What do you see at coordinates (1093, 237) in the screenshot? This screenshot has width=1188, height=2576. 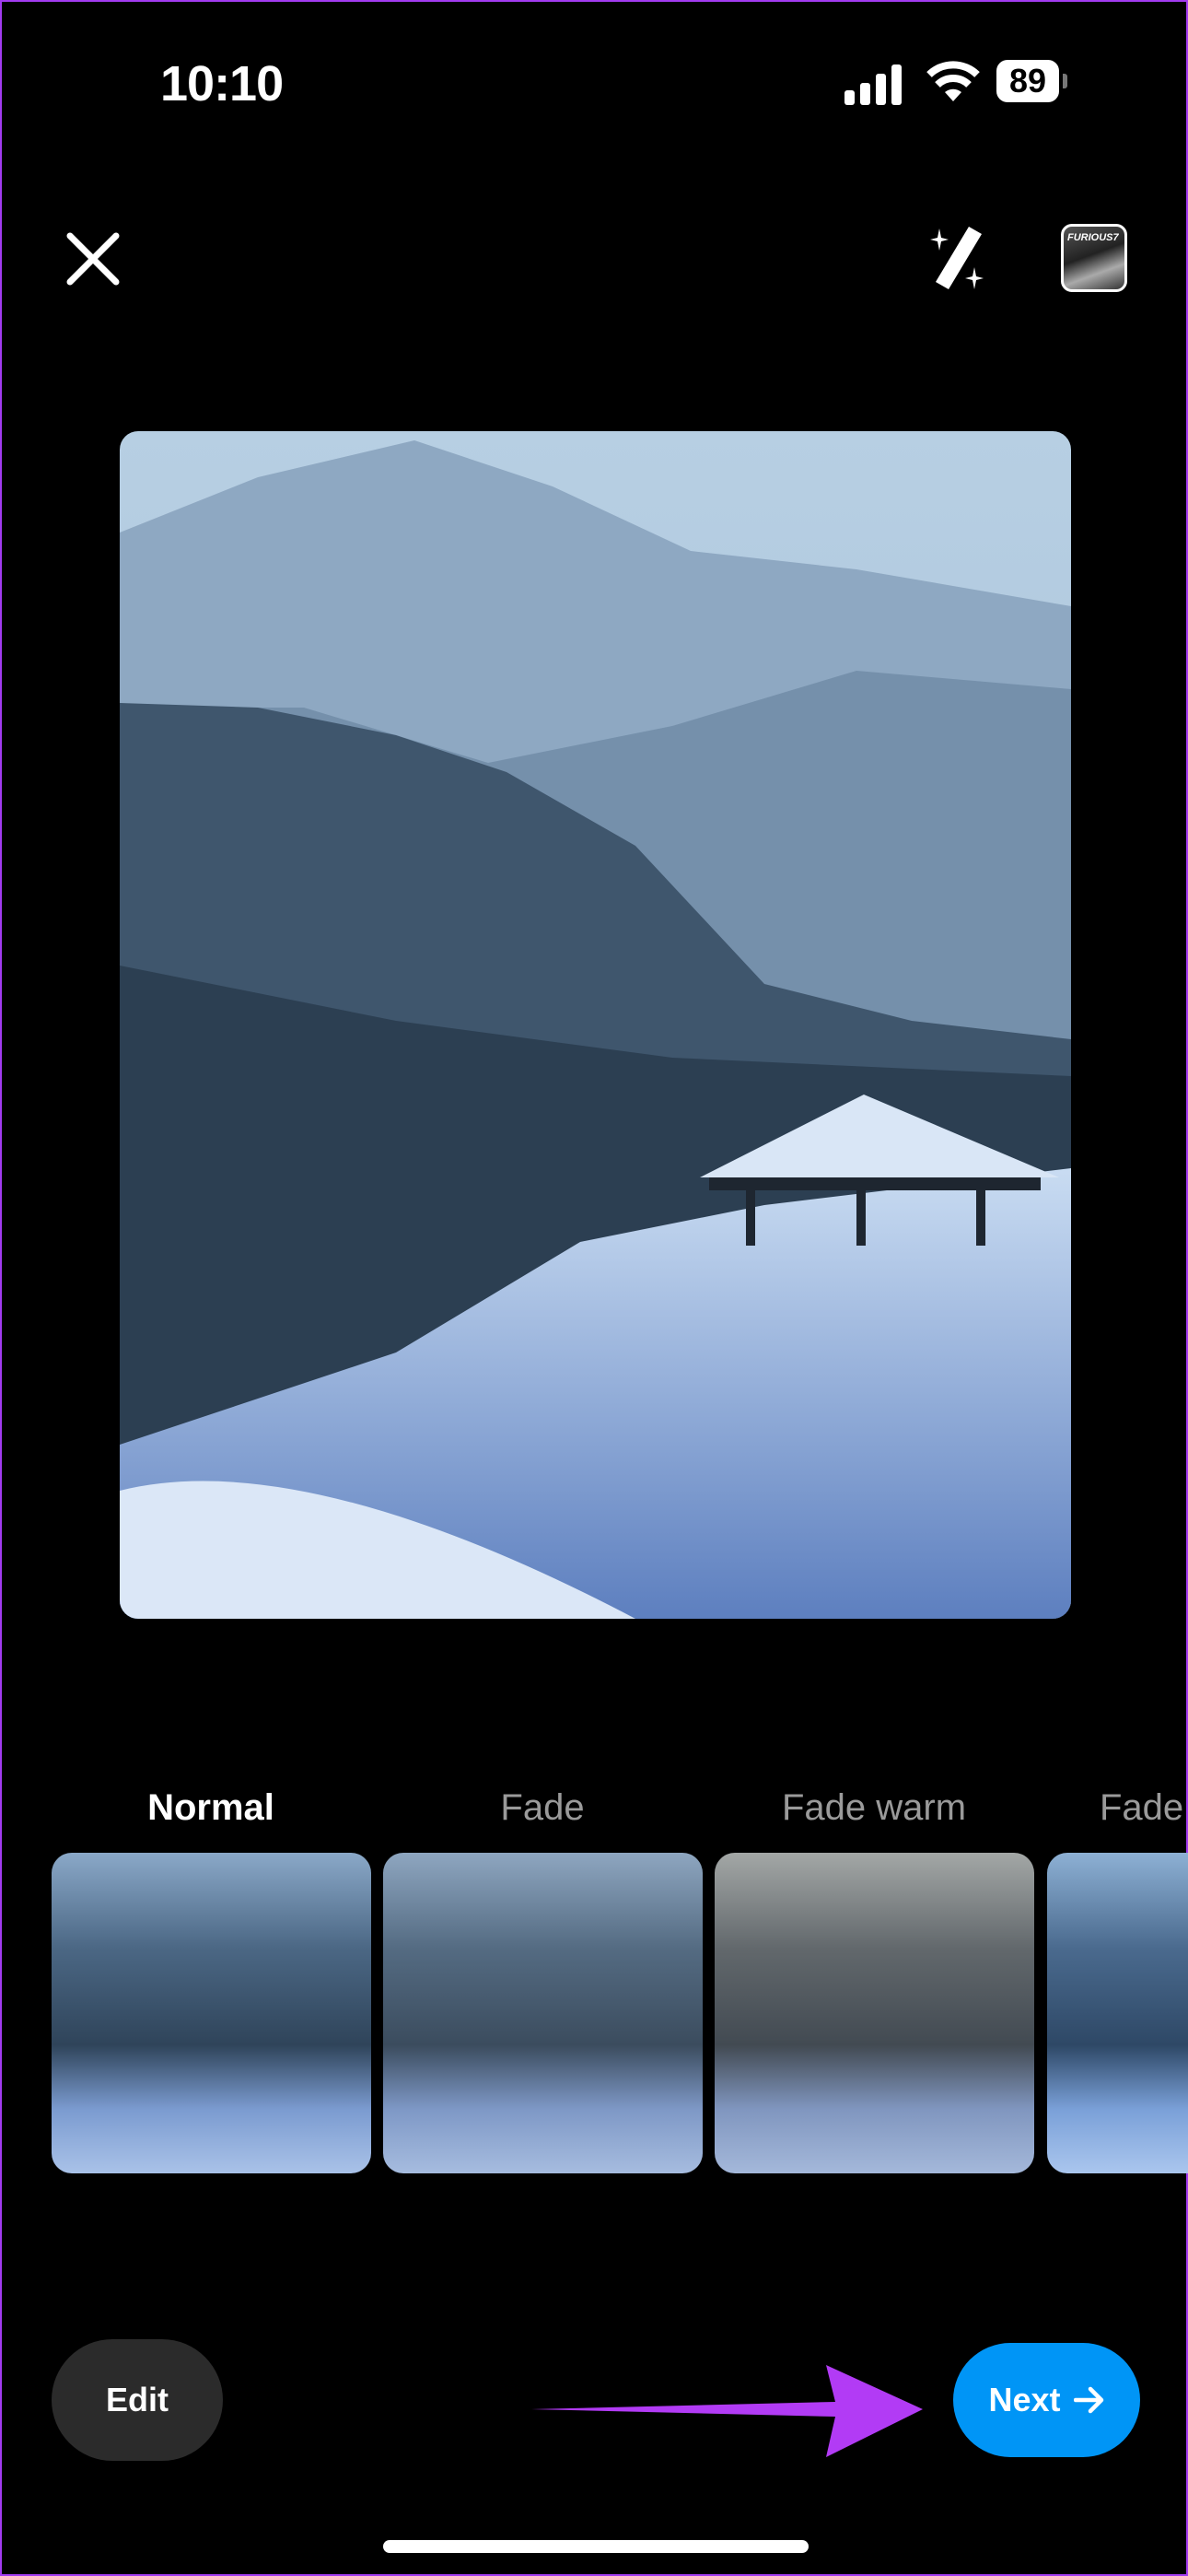 I see `thumbnail-text: FURIOUS7` at bounding box center [1093, 237].